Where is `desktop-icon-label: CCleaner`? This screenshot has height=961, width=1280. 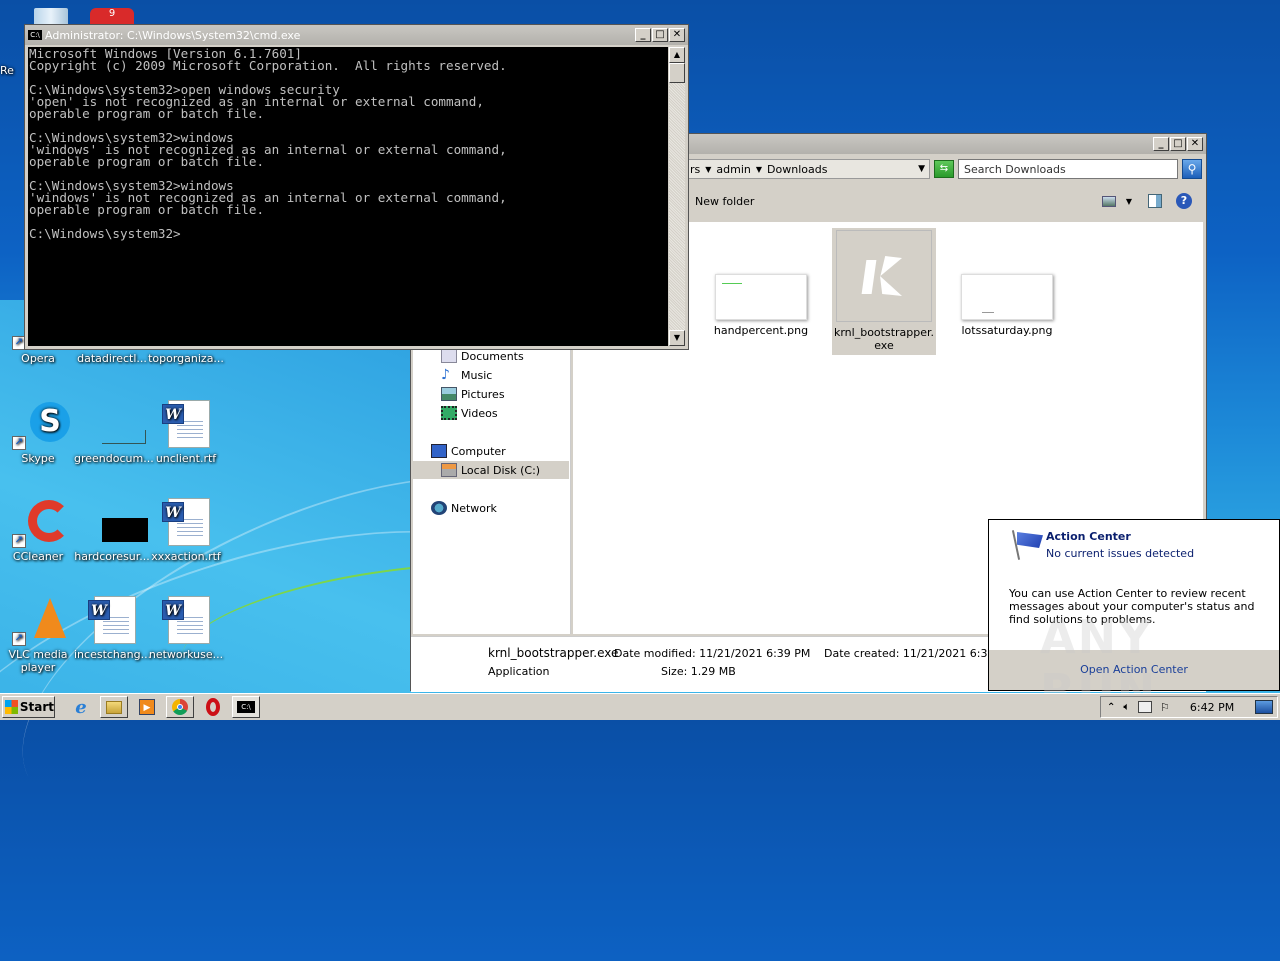 desktop-icon-label: CCleaner is located at coordinates (38, 556).